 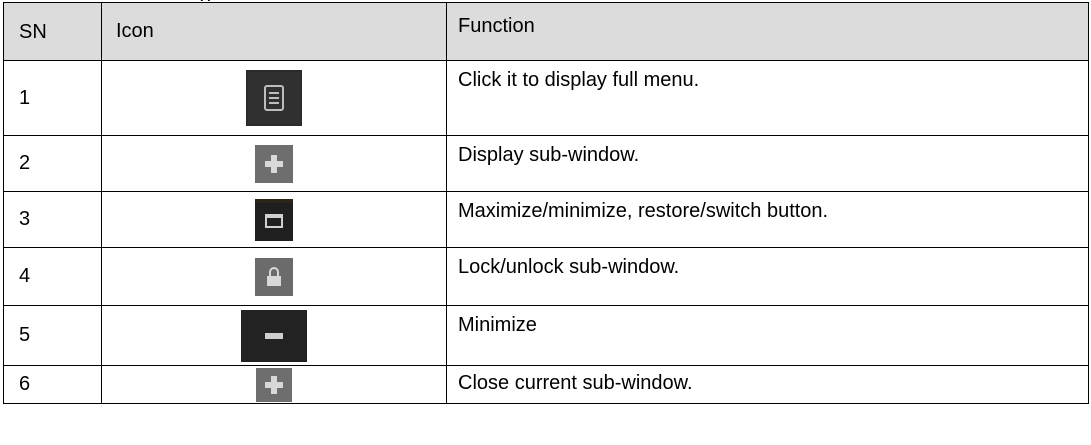 I want to click on header-function: Function, so click(x=767, y=31).